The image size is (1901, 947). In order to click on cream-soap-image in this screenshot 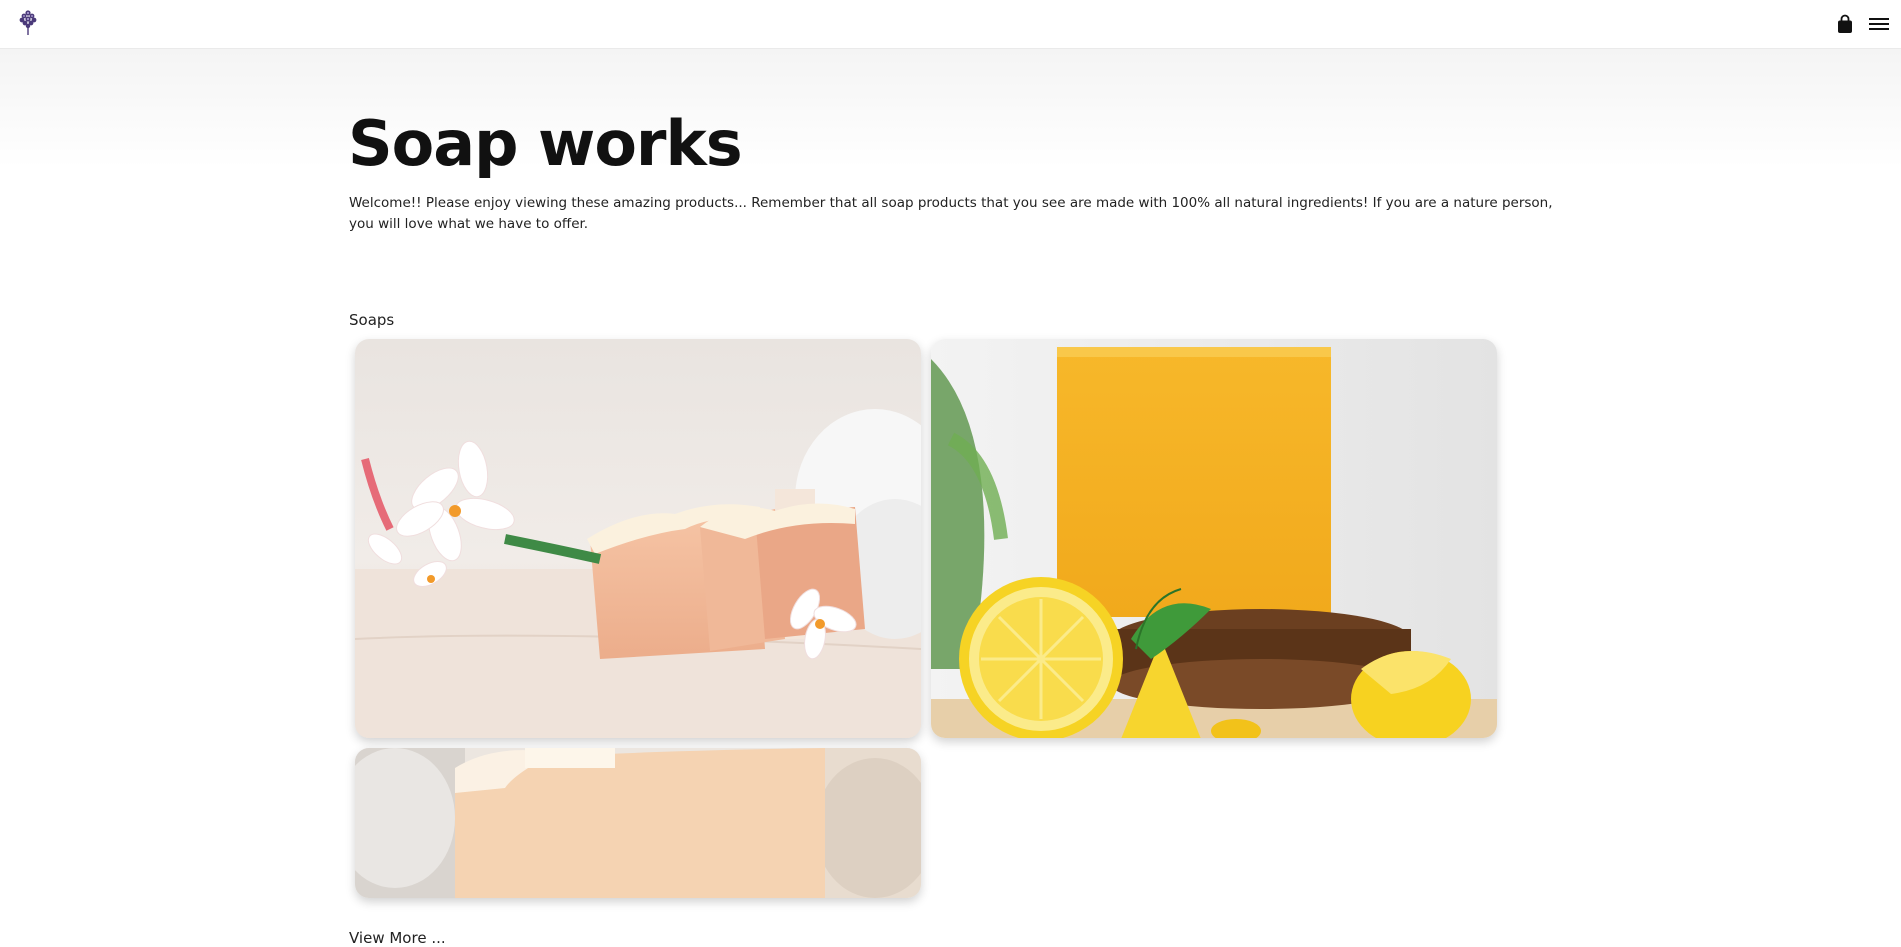, I will do `click(638, 823)`.